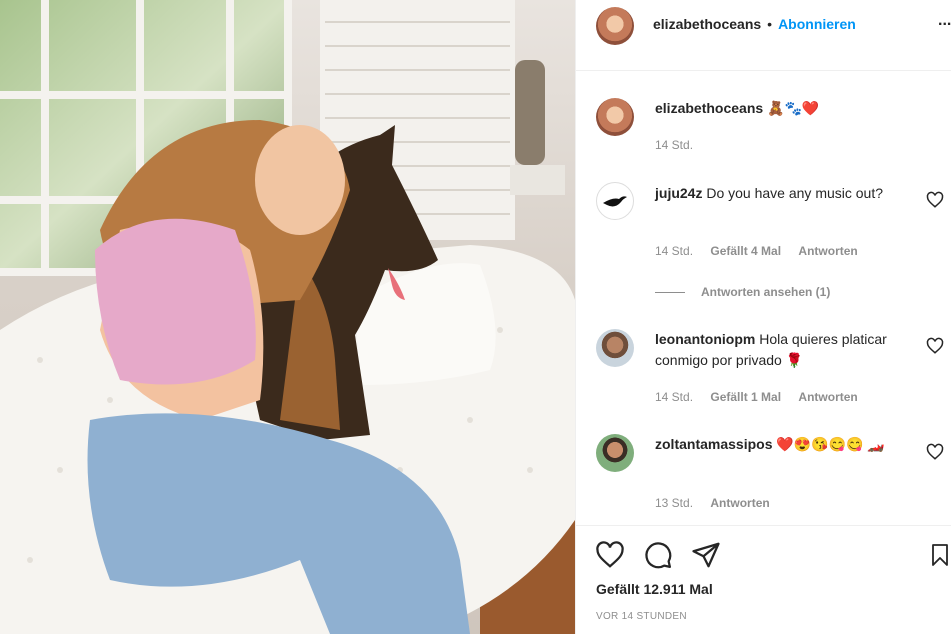 This screenshot has width=951, height=634. What do you see at coordinates (739, 503) in the screenshot?
I see `comment-3-reply: Antworten` at bounding box center [739, 503].